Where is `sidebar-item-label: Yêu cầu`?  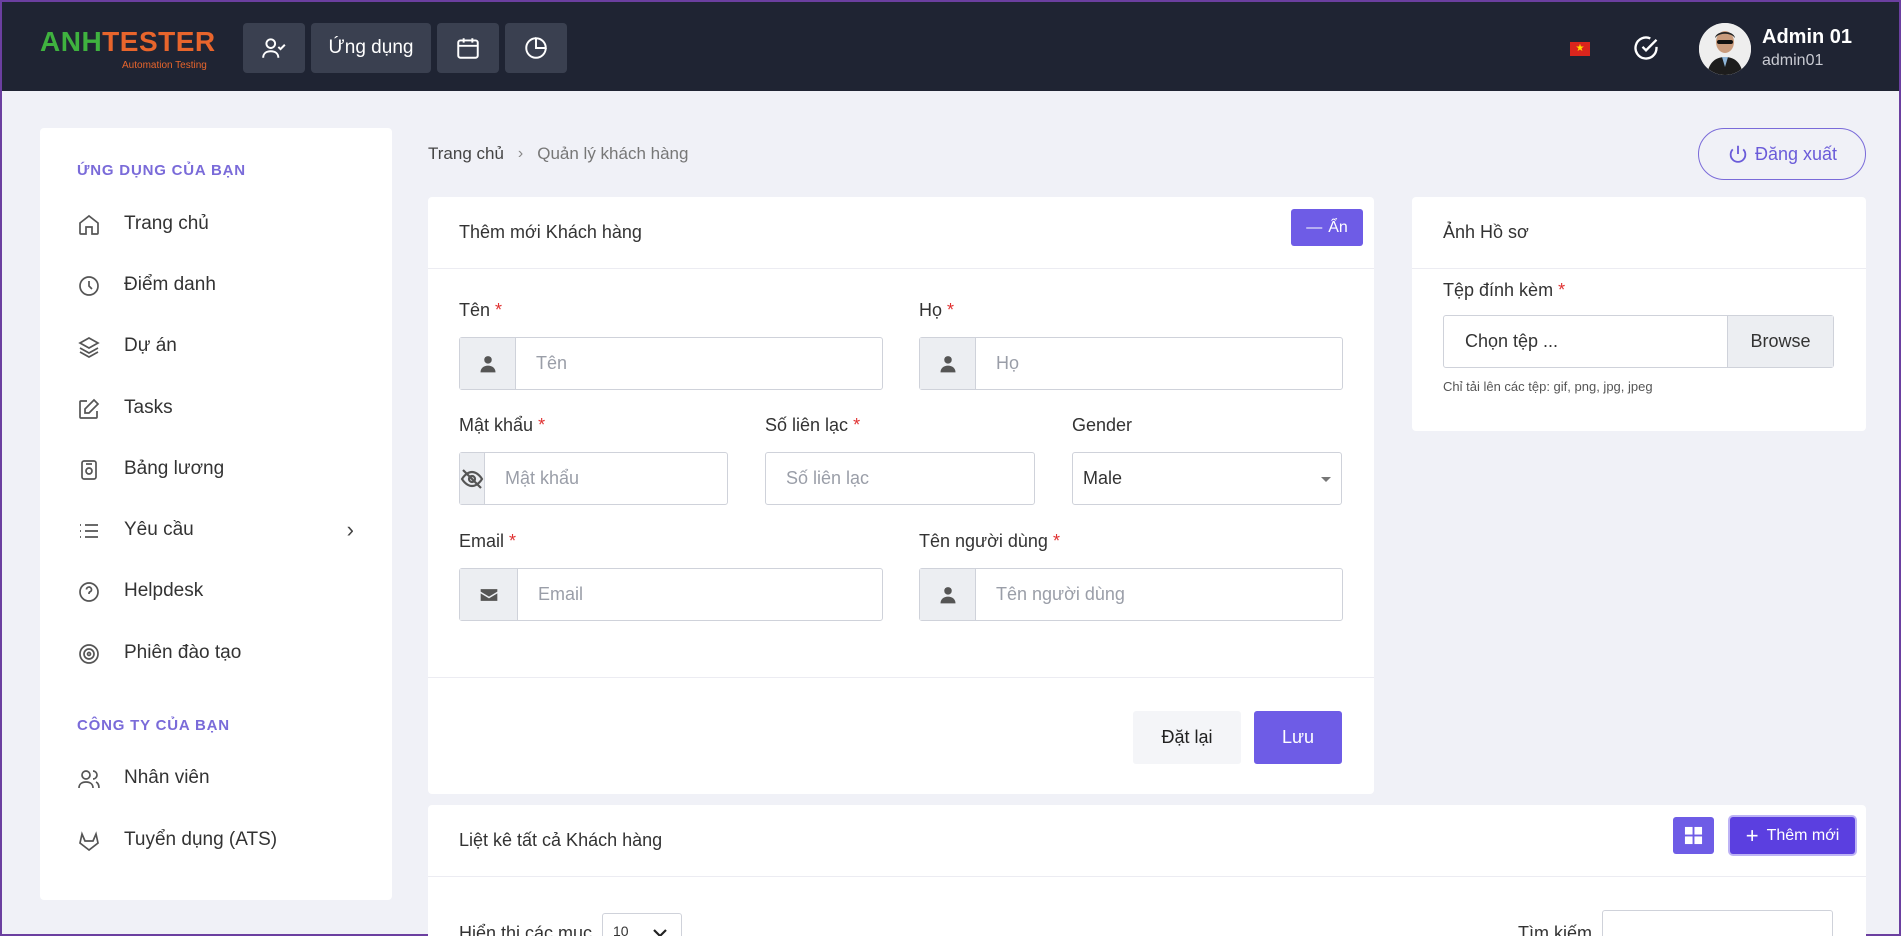
sidebar-item-label: Yêu cầu is located at coordinates (159, 529).